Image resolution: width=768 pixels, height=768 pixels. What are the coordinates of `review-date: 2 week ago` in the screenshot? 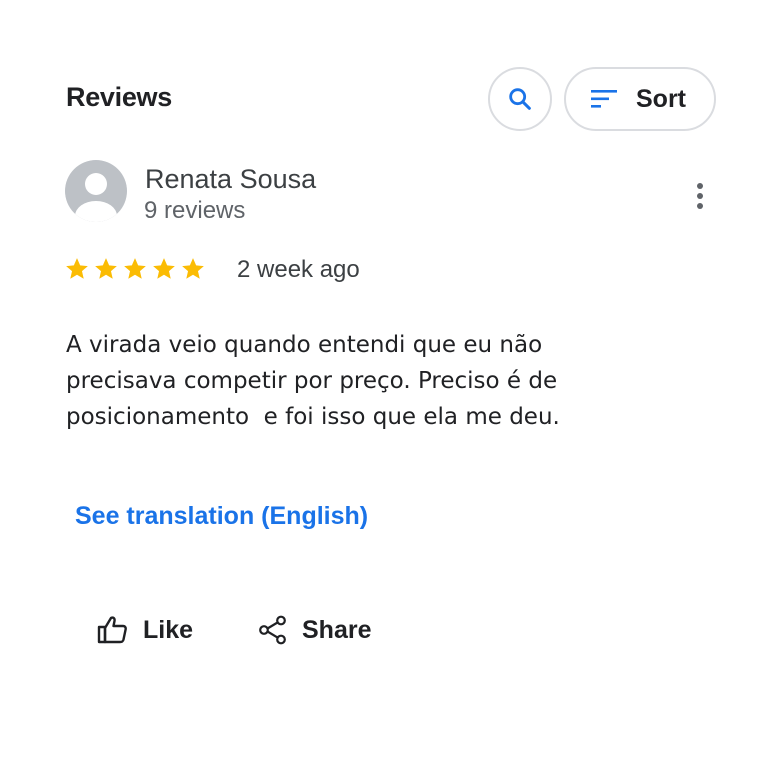 It's located at (298, 269).